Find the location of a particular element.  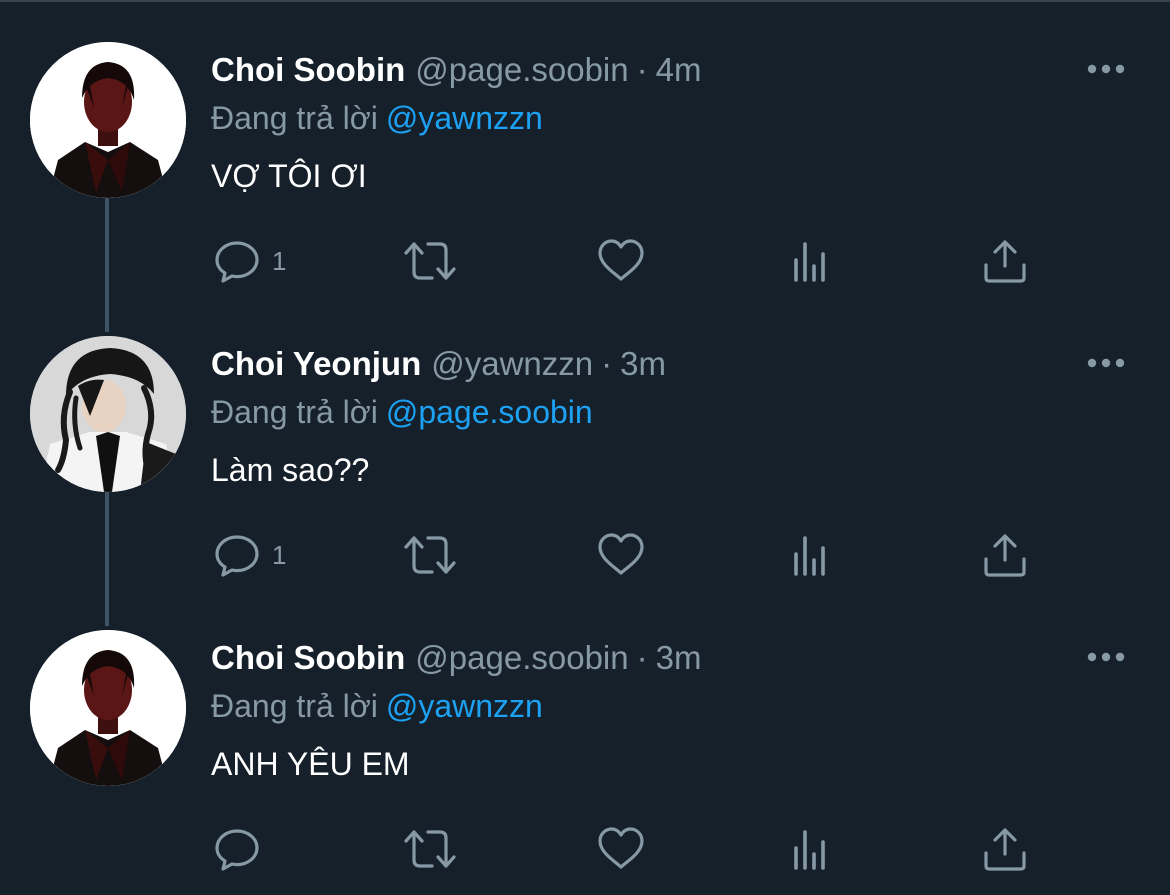

reply-button is located at coordinates (242, 849).